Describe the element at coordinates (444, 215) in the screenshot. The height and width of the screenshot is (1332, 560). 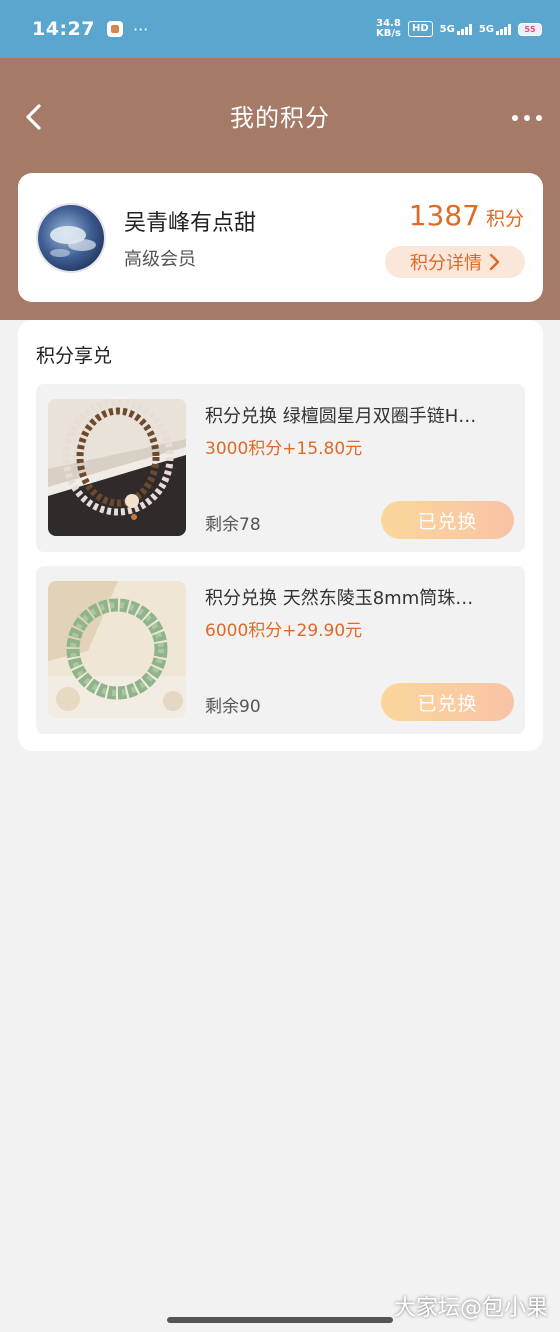
I see `points-value: 1387` at that location.